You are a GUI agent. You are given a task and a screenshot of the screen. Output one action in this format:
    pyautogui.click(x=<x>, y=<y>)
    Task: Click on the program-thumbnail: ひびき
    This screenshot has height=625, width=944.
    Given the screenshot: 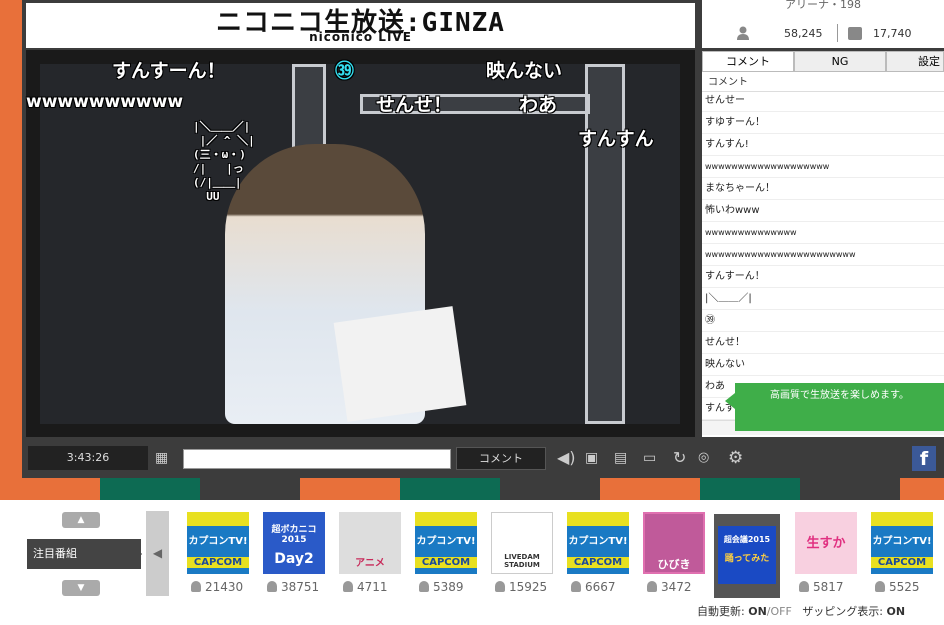 What is the action you would take?
    pyautogui.click(x=674, y=543)
    